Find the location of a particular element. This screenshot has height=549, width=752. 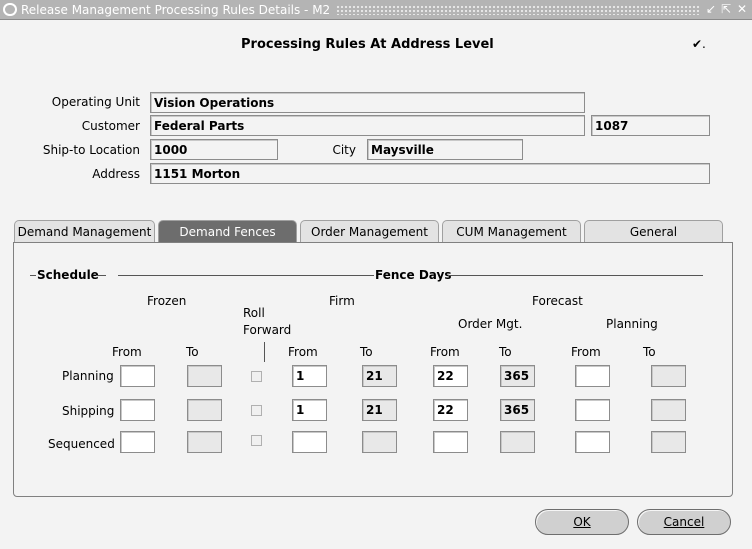

shipping-frozen-to is located at coordinates (204, 410).